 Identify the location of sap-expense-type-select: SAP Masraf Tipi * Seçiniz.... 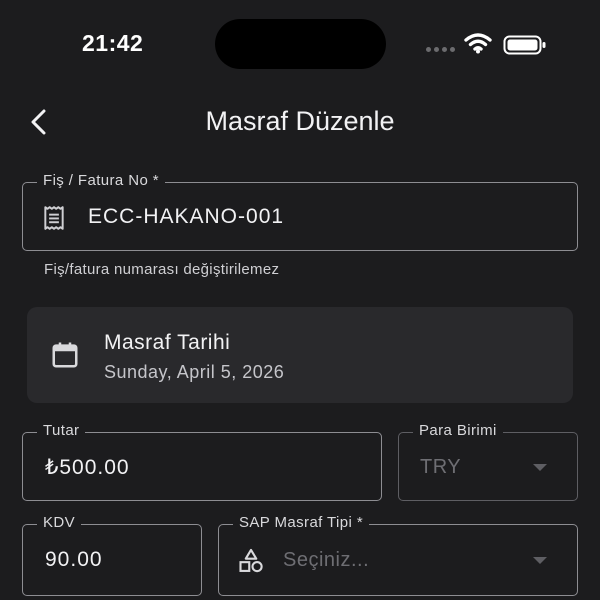
(398, 555).